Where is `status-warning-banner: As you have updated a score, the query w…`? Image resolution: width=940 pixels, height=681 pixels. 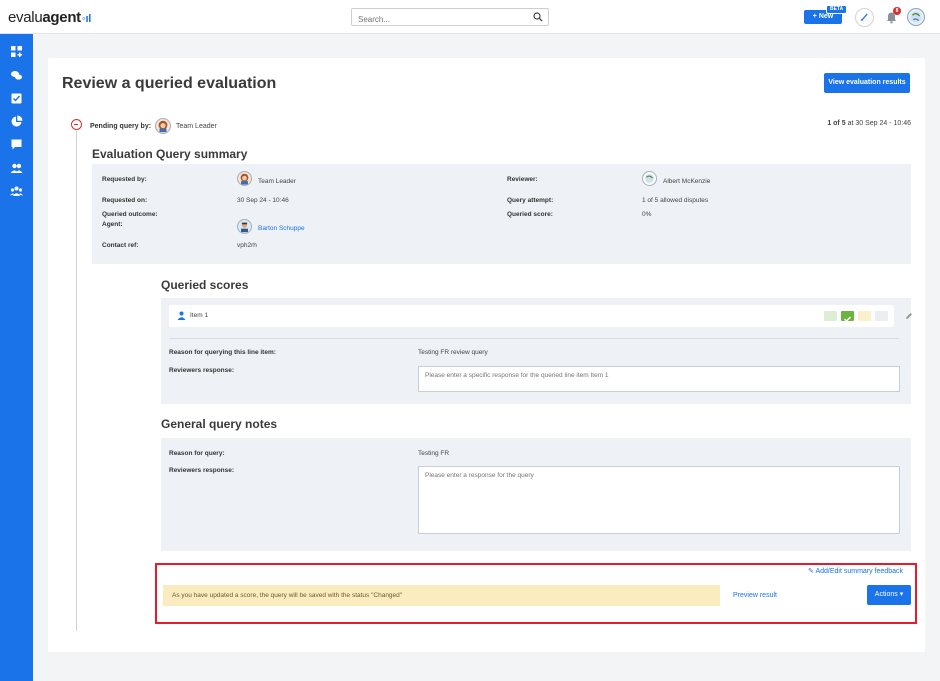
status-warning-banner: As you have updated a score, the query w… is located at coordinates (441, 595).